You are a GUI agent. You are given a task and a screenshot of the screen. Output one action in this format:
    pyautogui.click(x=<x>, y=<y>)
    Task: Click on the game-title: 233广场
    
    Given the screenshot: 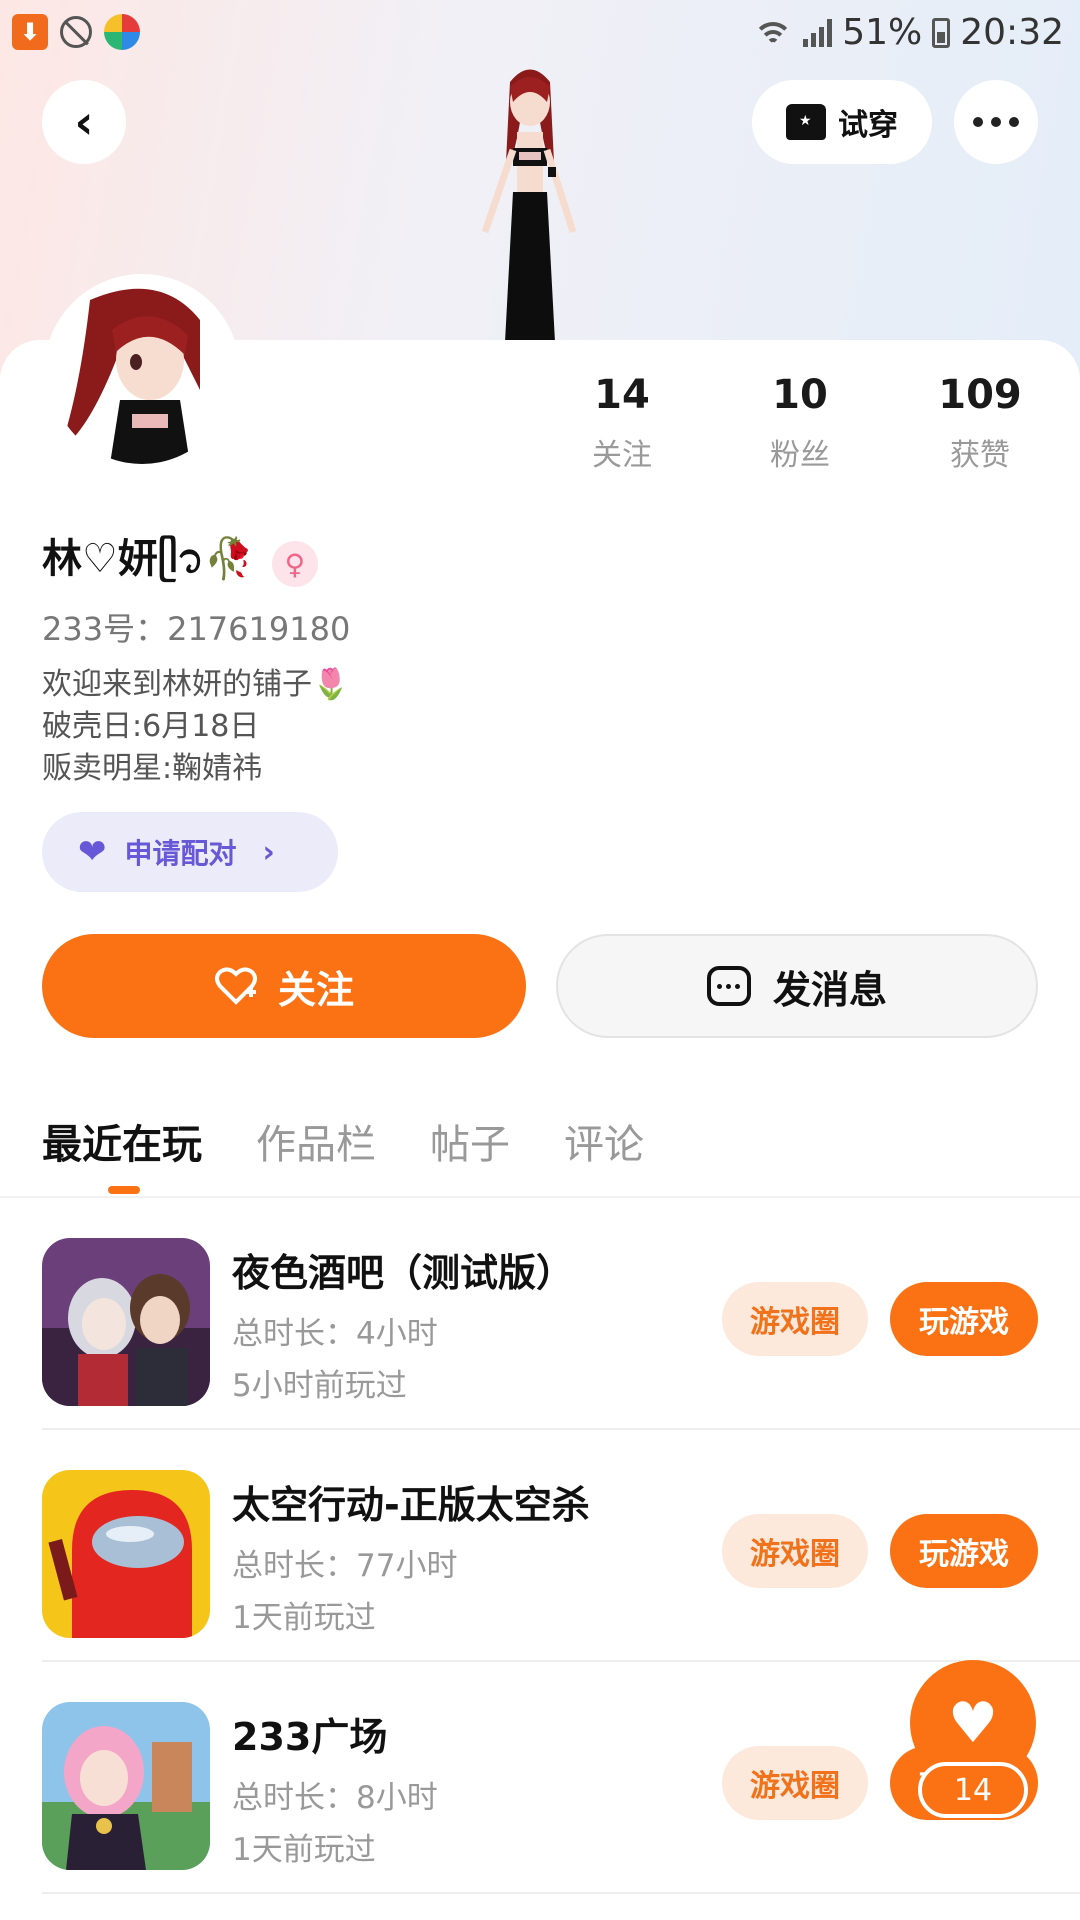 What is the action you would take?
    pyautogui.click(x=310, y=1737)
    